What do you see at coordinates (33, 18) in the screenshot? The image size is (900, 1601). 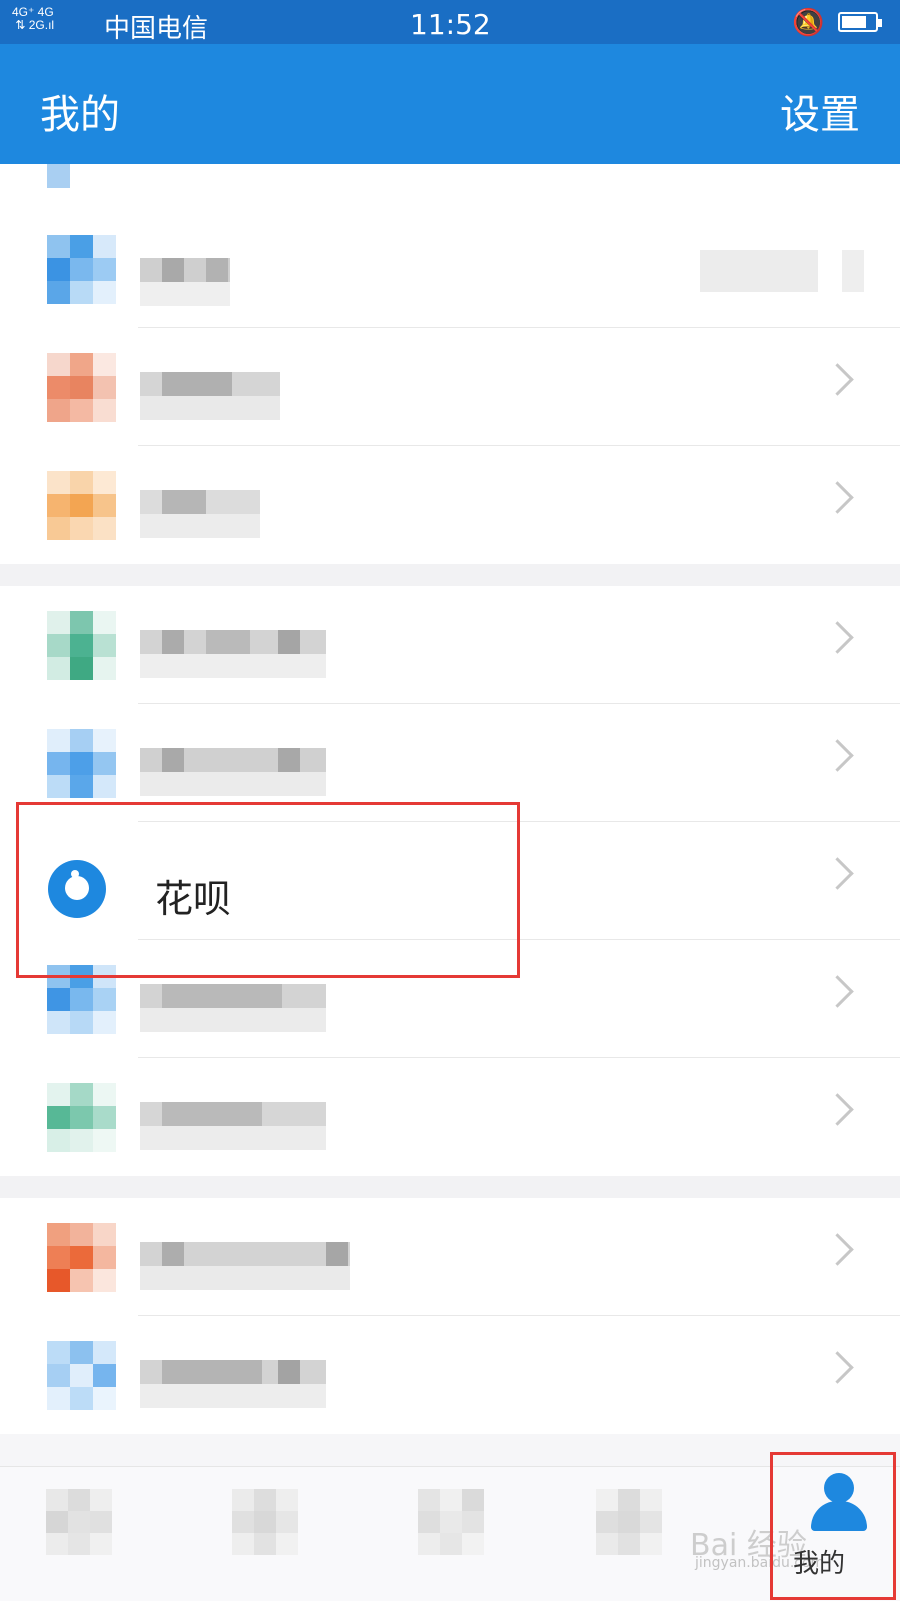 I see `signal-icon: 4G⁺ 4G ⇅ 2G.ıl` at bounding box center [33, 18].